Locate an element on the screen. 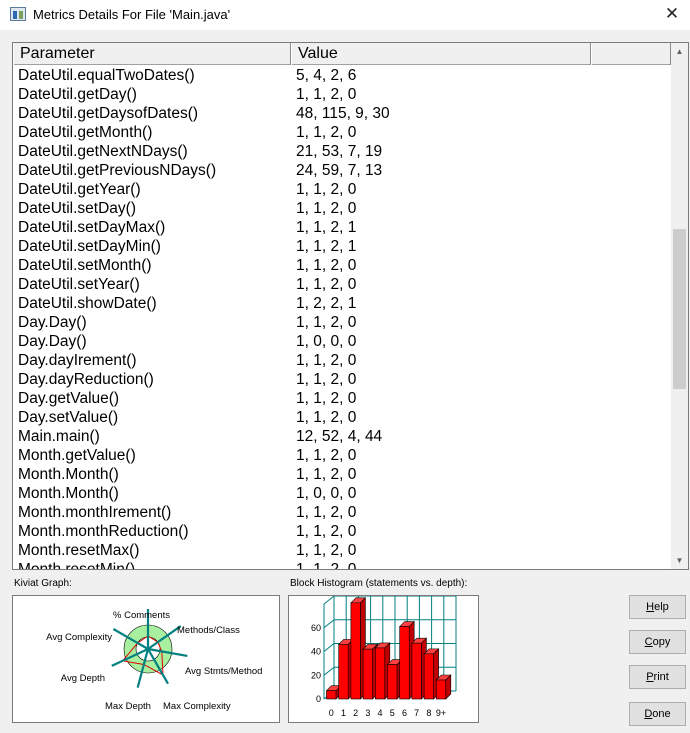 Image resolution: width=690 pixels, height=733 pixels. table-row: Day.Day() 1, 1, 2, 0 is located at coordinates (342, 322).